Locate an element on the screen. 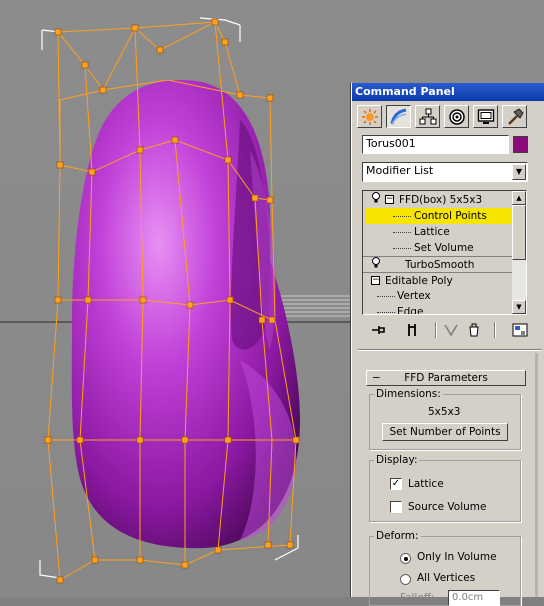  monitor-icon is located at coordinates (485, 116).